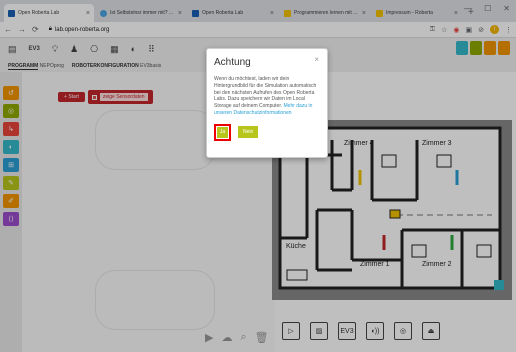 The width and height of the screenshot is (516, 352). Describe the element at coordinates (248, 132) in the screenshot. I see `no-button: Nein` at that location.